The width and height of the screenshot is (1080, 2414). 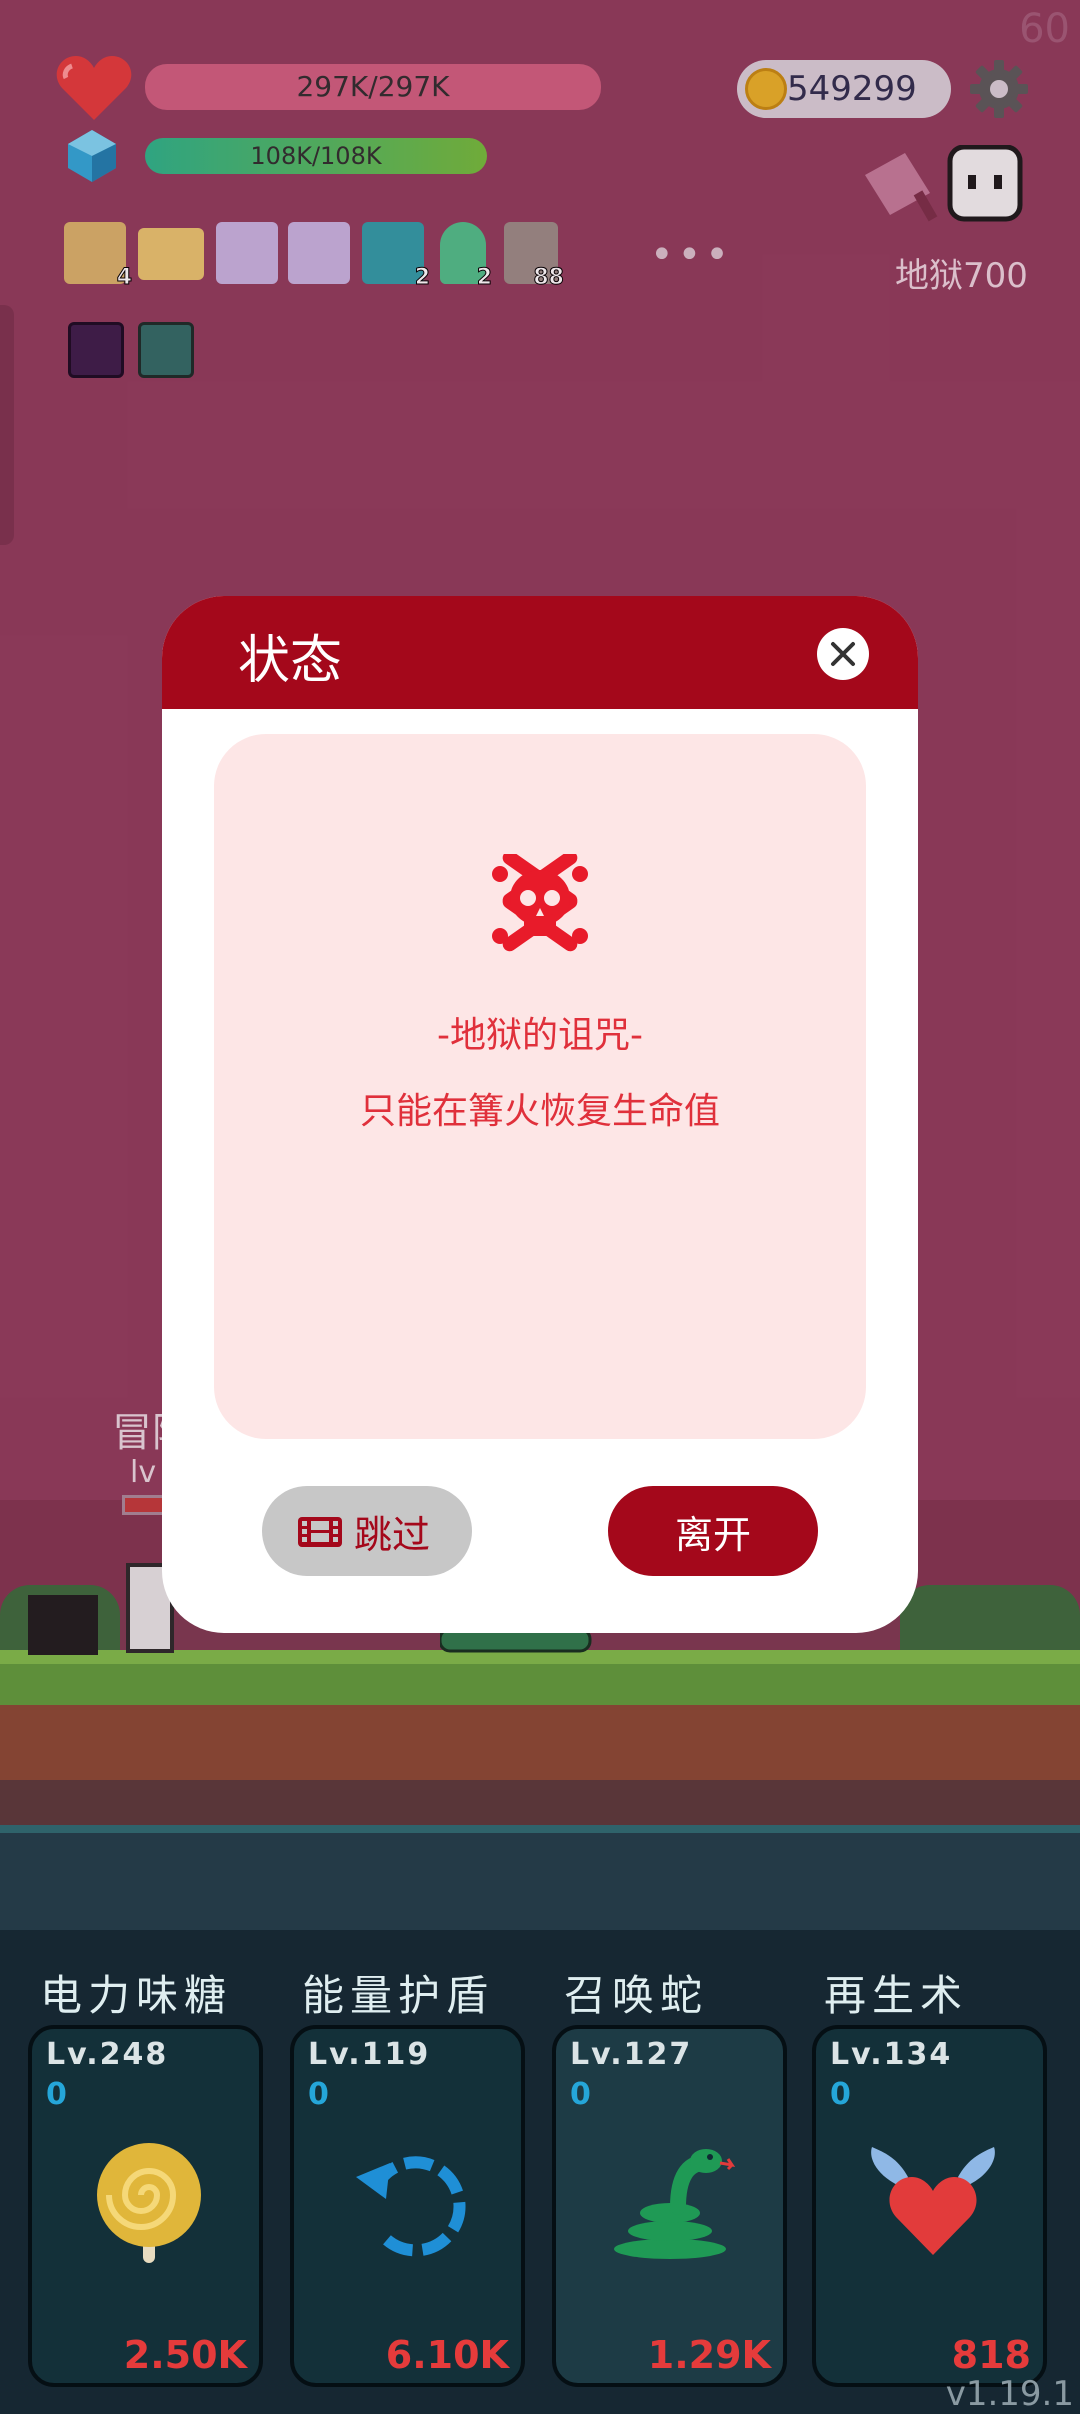 I want to click on shield-rotate-icon, so click(x=411, y=2206).